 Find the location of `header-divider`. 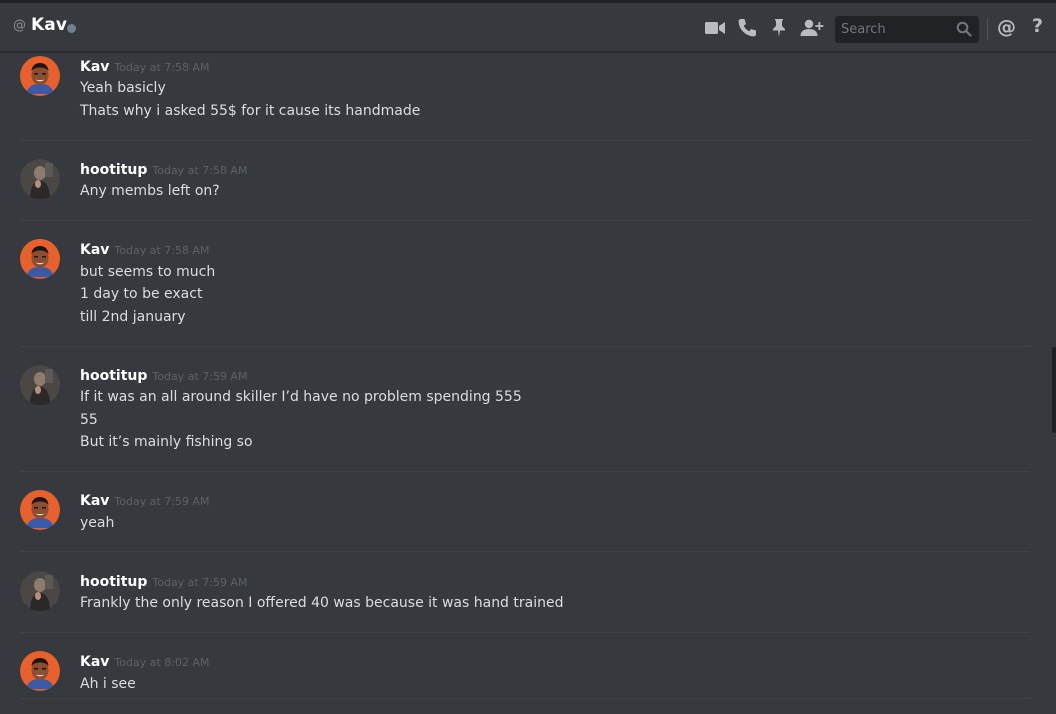

header-divider is located at coordinates (987, 29).